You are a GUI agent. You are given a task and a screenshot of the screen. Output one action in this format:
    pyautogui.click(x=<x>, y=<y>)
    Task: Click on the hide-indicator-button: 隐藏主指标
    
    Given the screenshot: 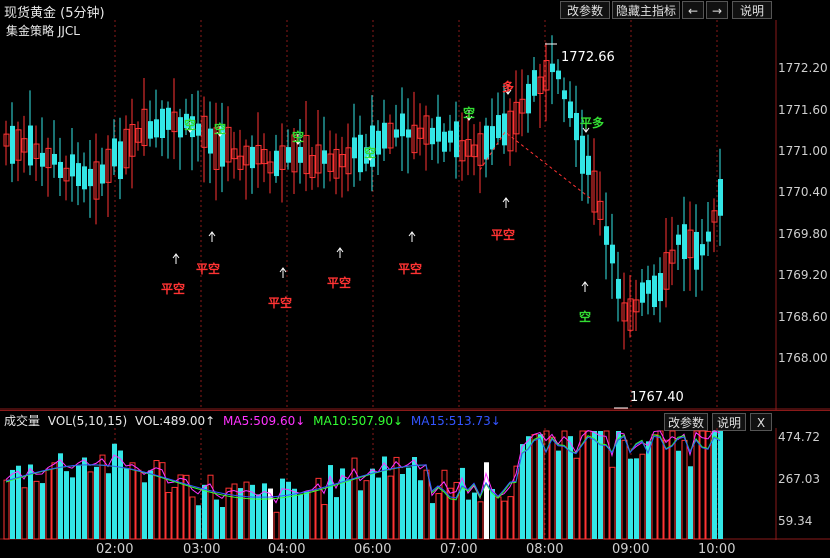 What is the action you would take?
    pyautogui.click(x=646, y=10)
    